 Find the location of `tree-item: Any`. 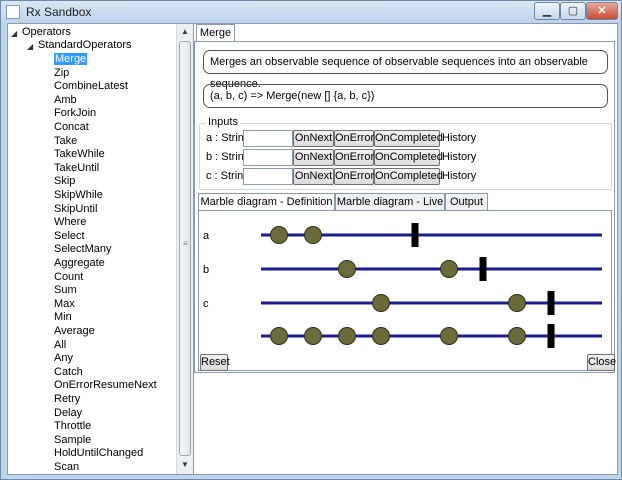

tree-item: Any is located at coordinates (63, 358).